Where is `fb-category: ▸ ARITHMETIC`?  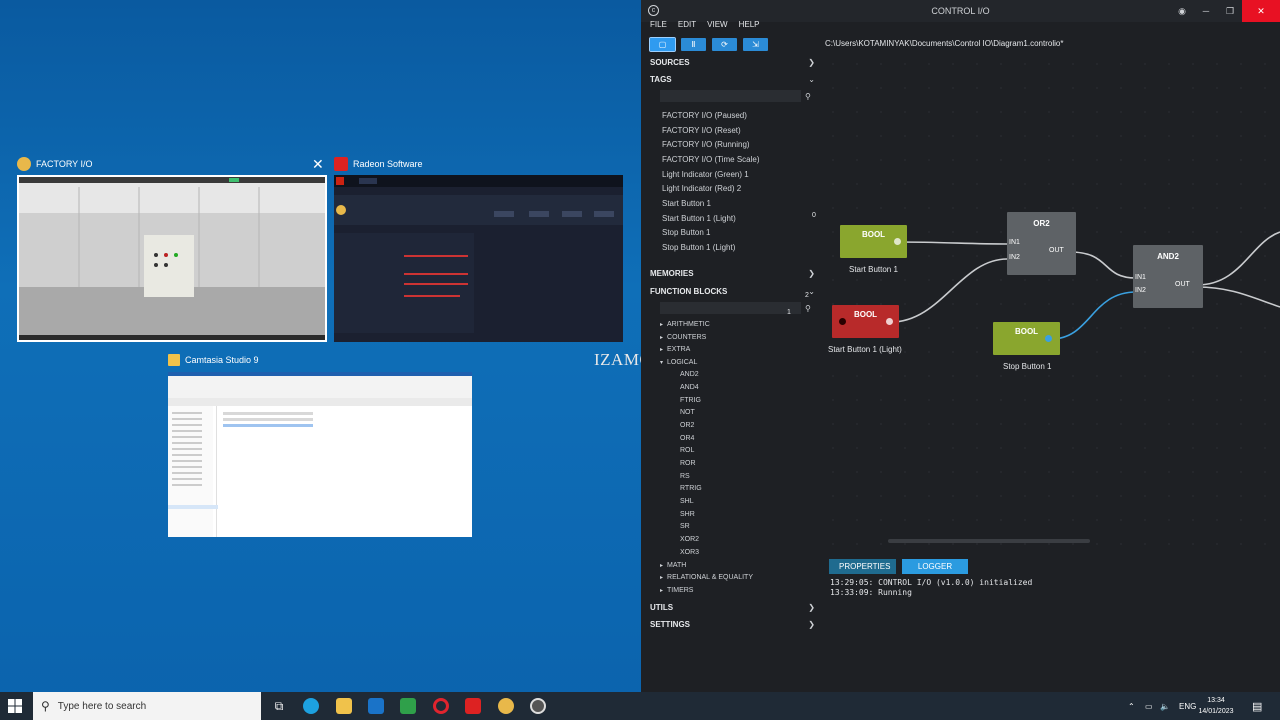 fb-category: ▸ ARITHMETIC is located at coordinates (685, 324).